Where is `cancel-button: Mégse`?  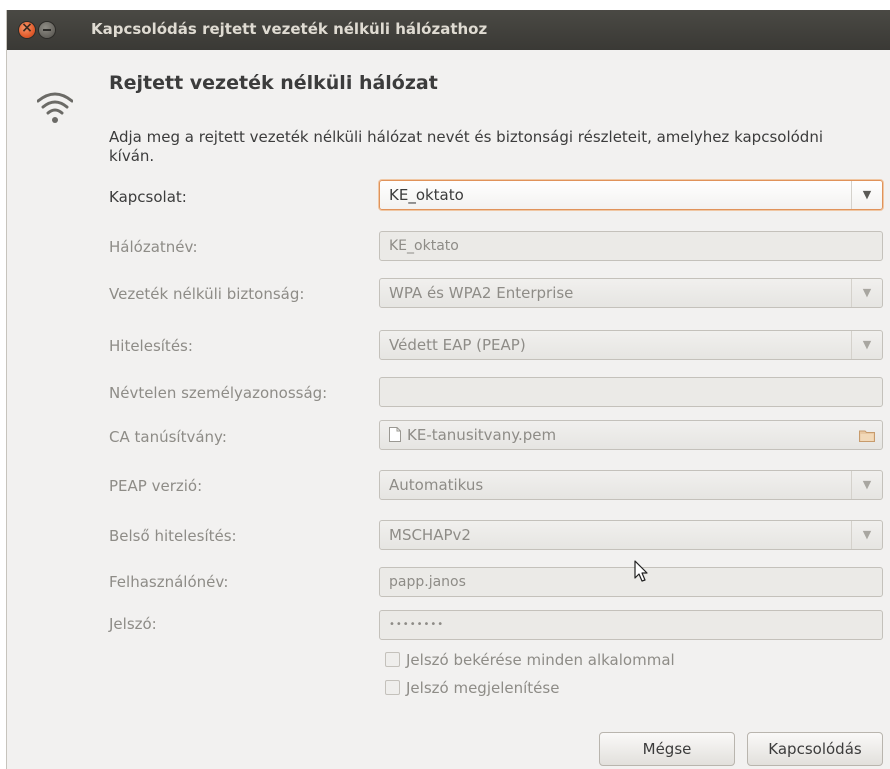
cancel-button: Mégse is located at coordinates (667, 749).